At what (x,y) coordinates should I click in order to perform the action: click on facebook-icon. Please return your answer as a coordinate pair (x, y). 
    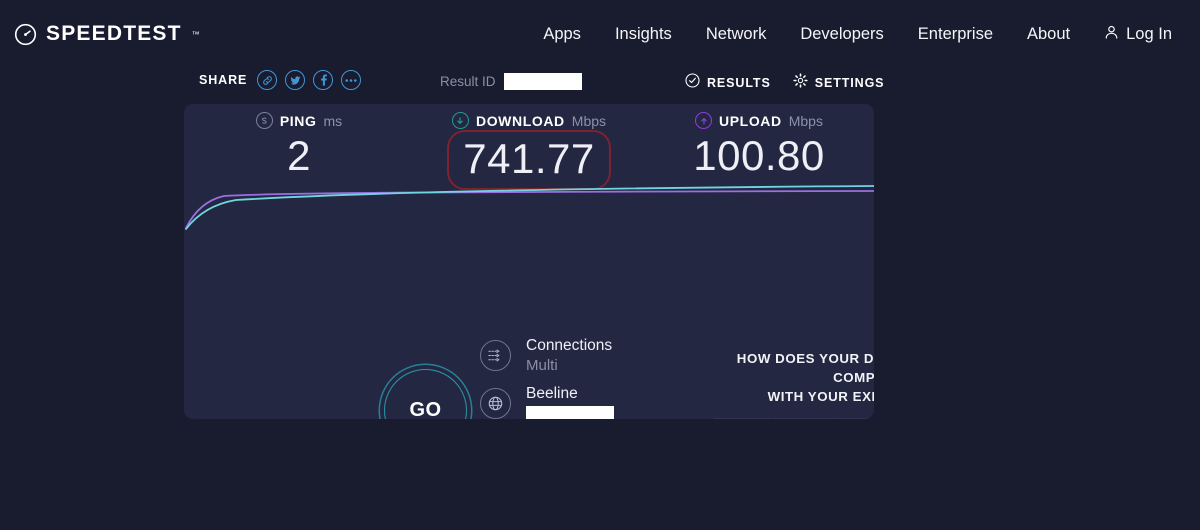
    Looking at the image, I should click on (323, 80).